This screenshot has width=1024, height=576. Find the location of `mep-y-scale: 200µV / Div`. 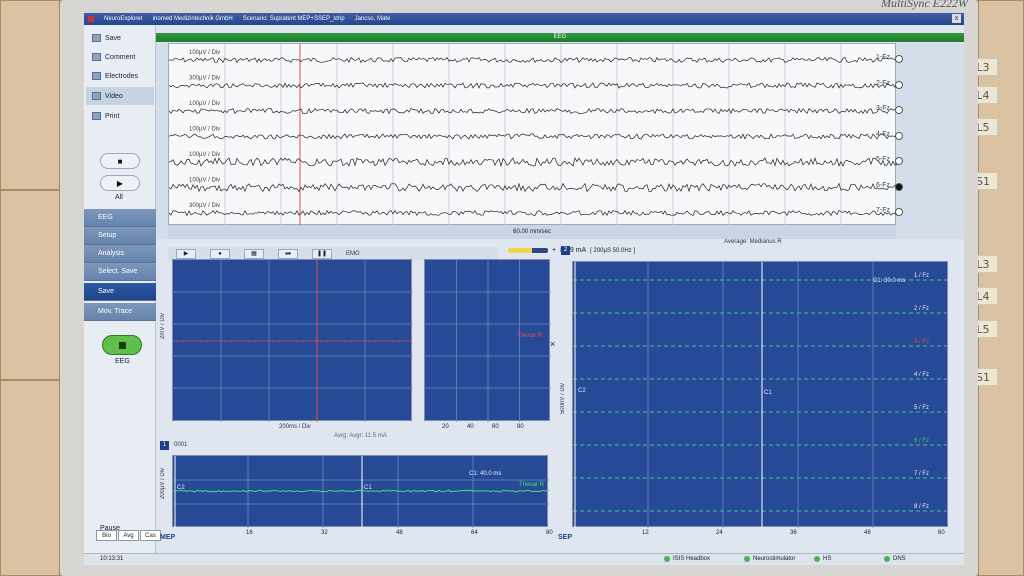

mep-y-scale: 200µV / Div is located at coordinates (163, 484).